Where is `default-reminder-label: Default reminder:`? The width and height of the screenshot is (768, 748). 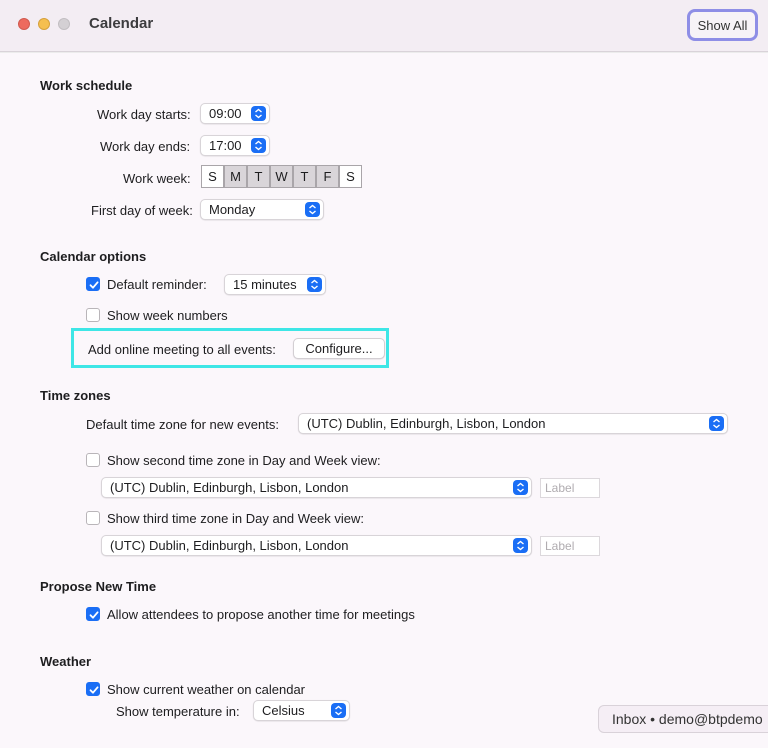
default-reminder-label: Default reminder: is located at coordinates (157, 284).